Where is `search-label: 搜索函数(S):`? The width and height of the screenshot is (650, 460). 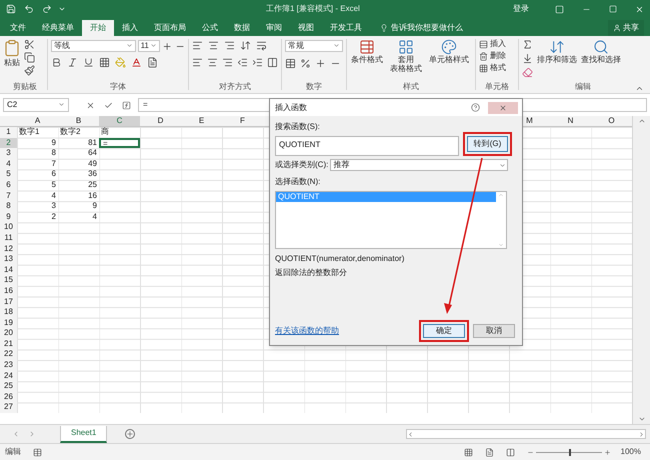
search-label: 搜索函数(S): is located at coordinates (298, 127).